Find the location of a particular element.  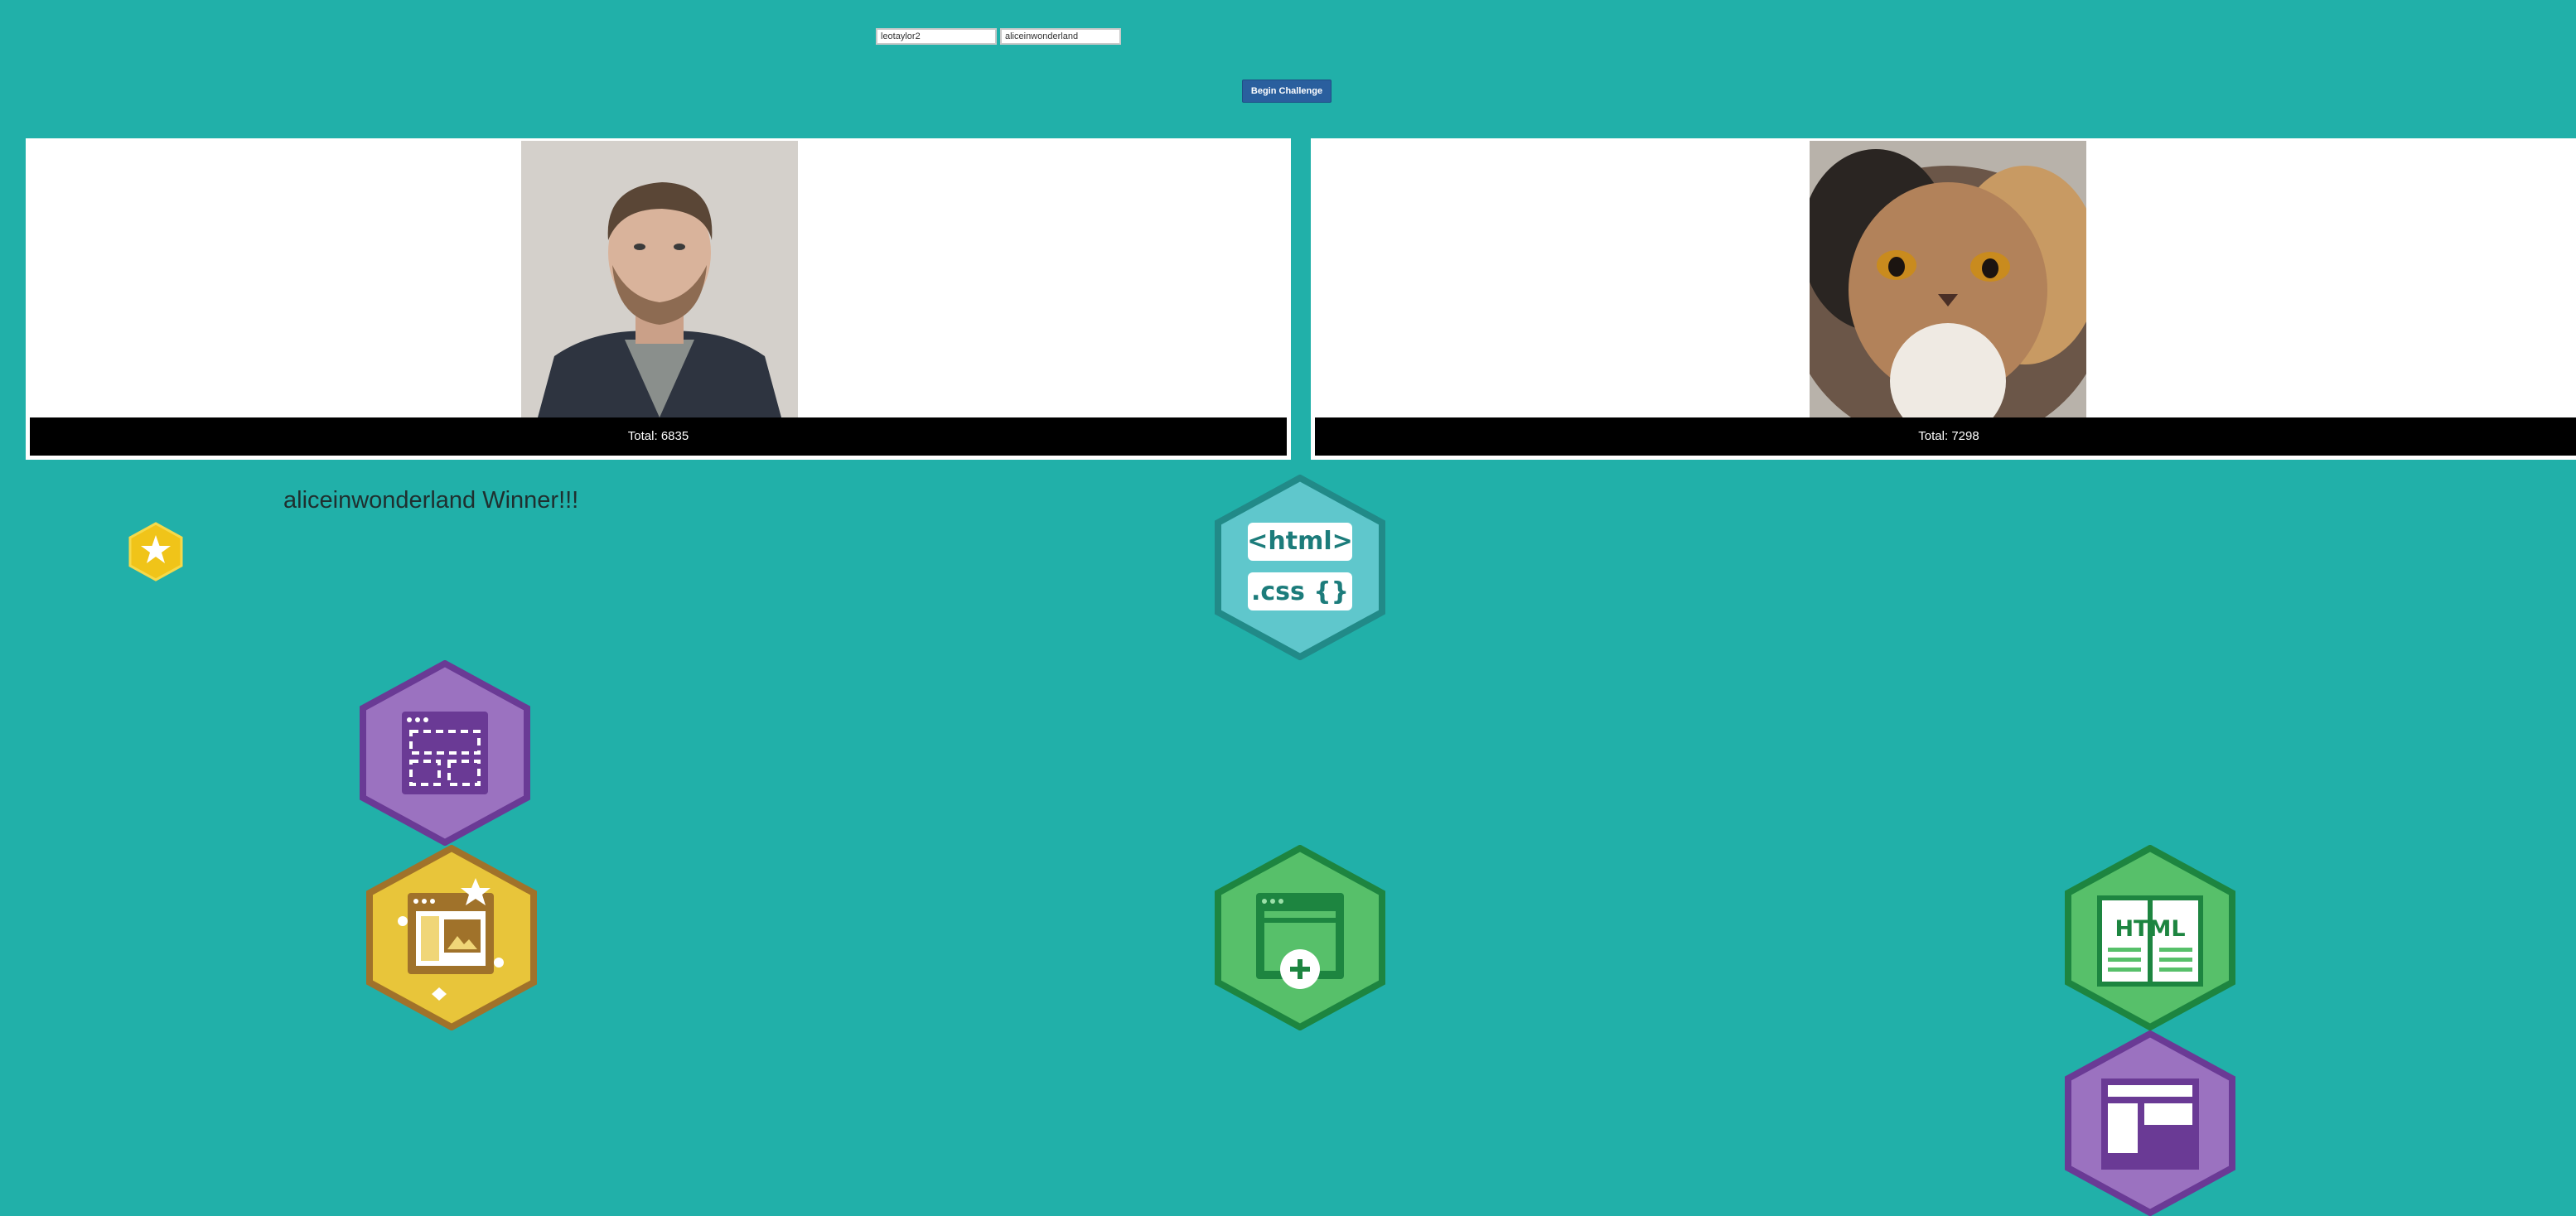

star-badge-icon is located at coordinates (155, 551).